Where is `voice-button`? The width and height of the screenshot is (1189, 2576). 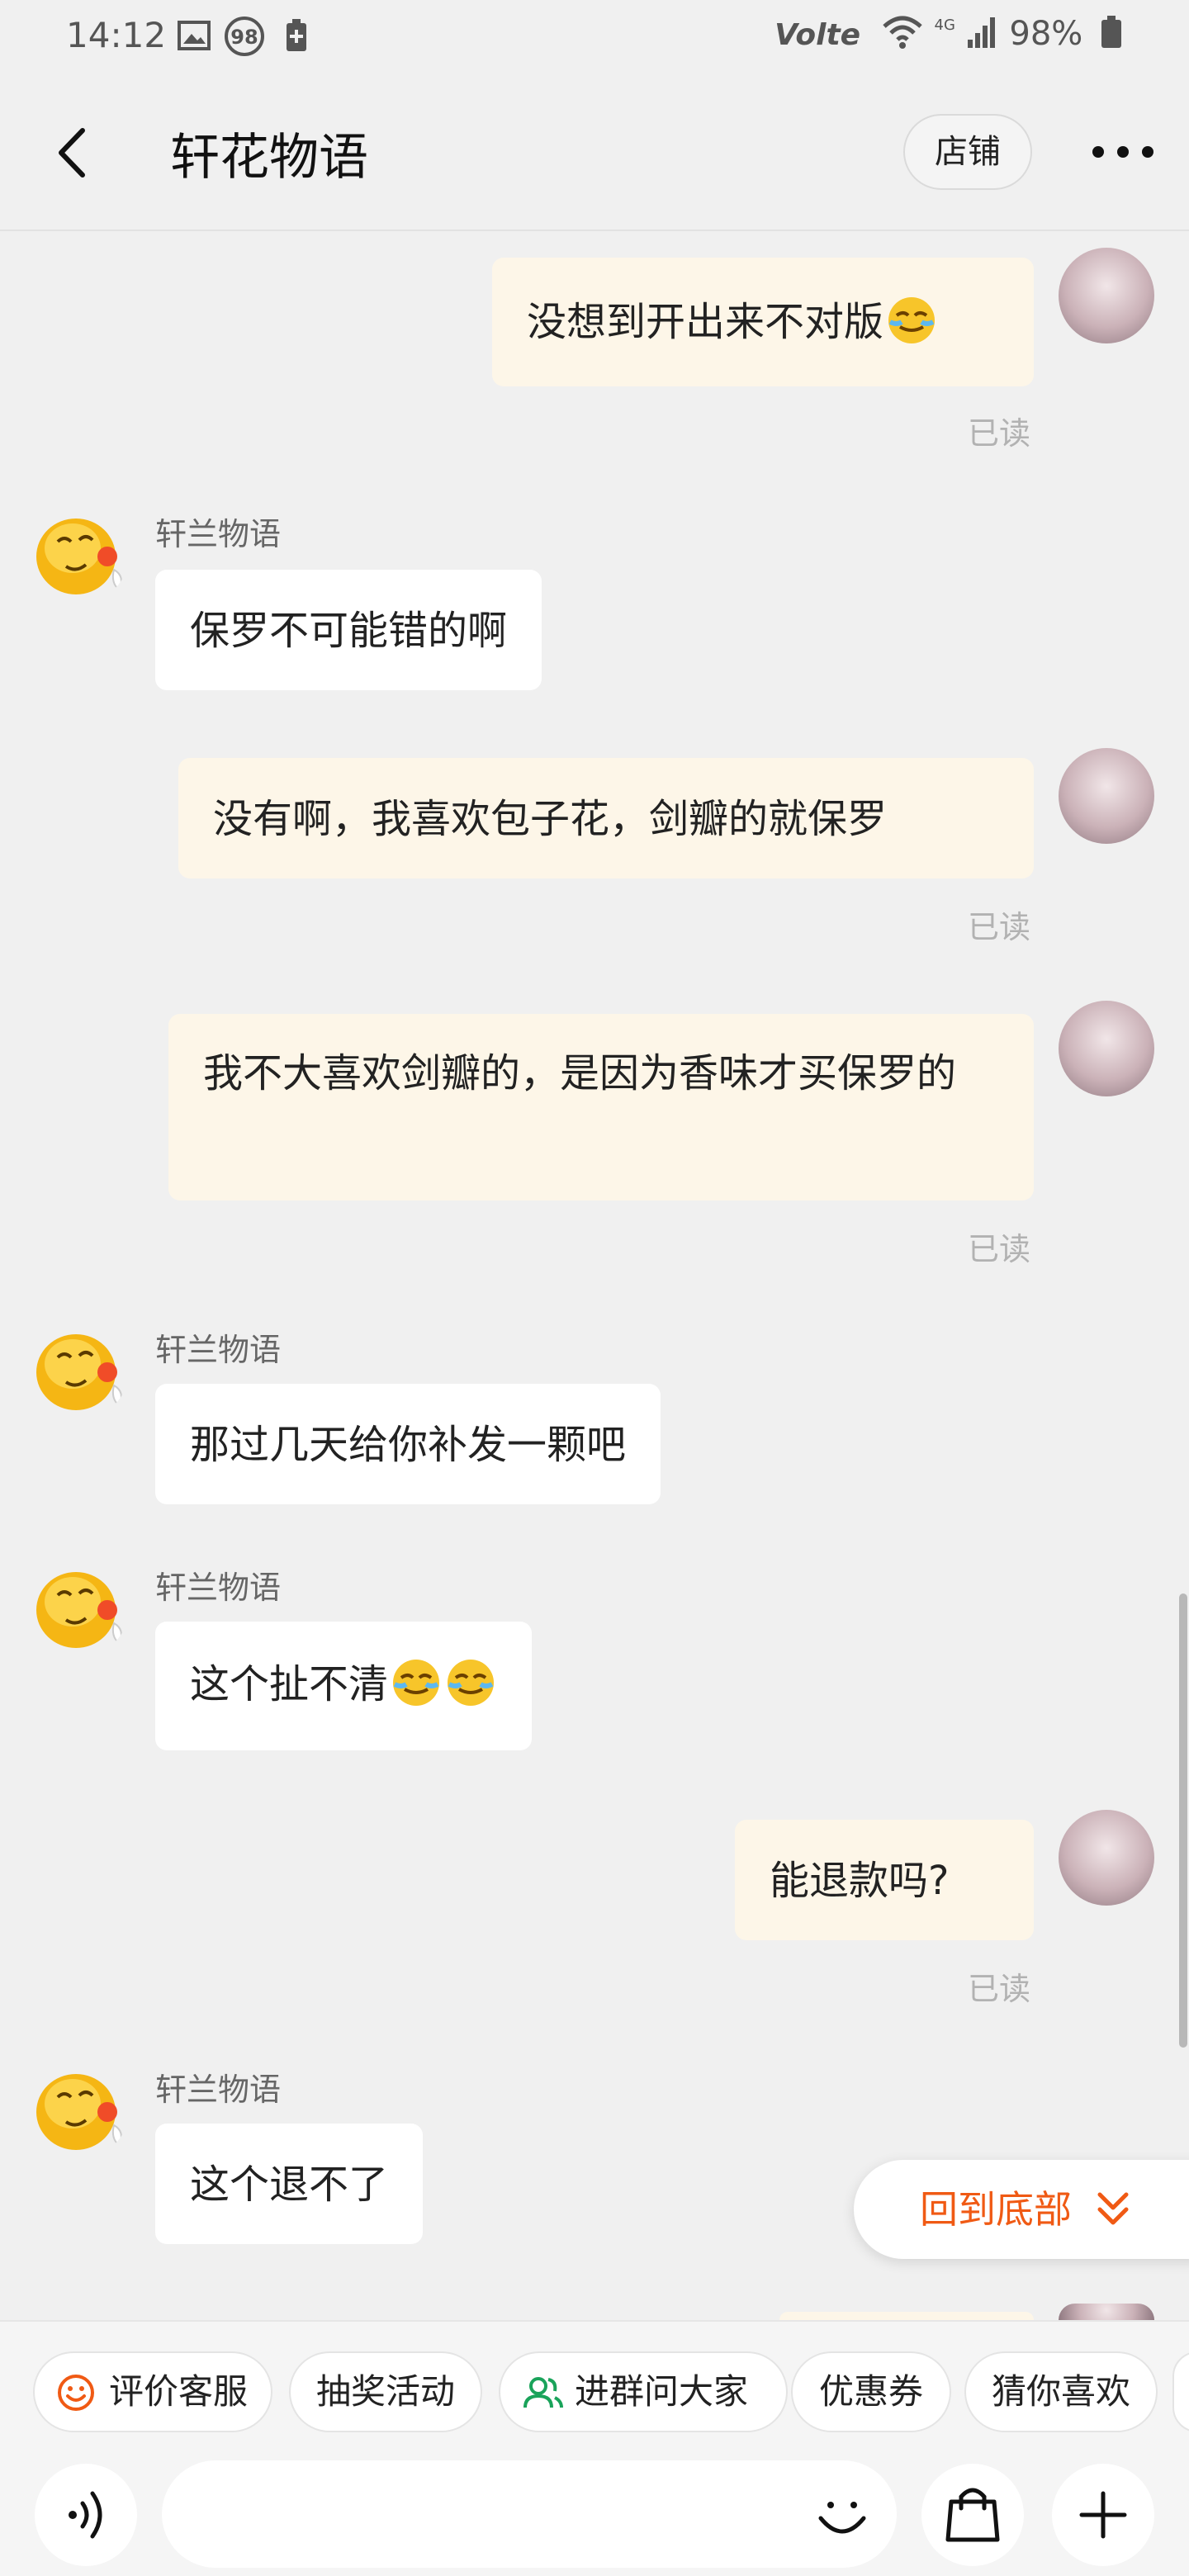
voice-button is located at coordinates (86, 2515).